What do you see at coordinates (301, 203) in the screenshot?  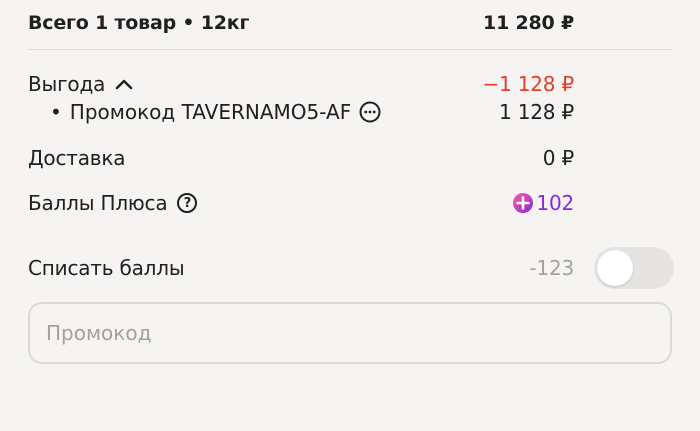 I see `plus-points-row: Баллы Плюса ? 102` at bounding box center [301, 203].